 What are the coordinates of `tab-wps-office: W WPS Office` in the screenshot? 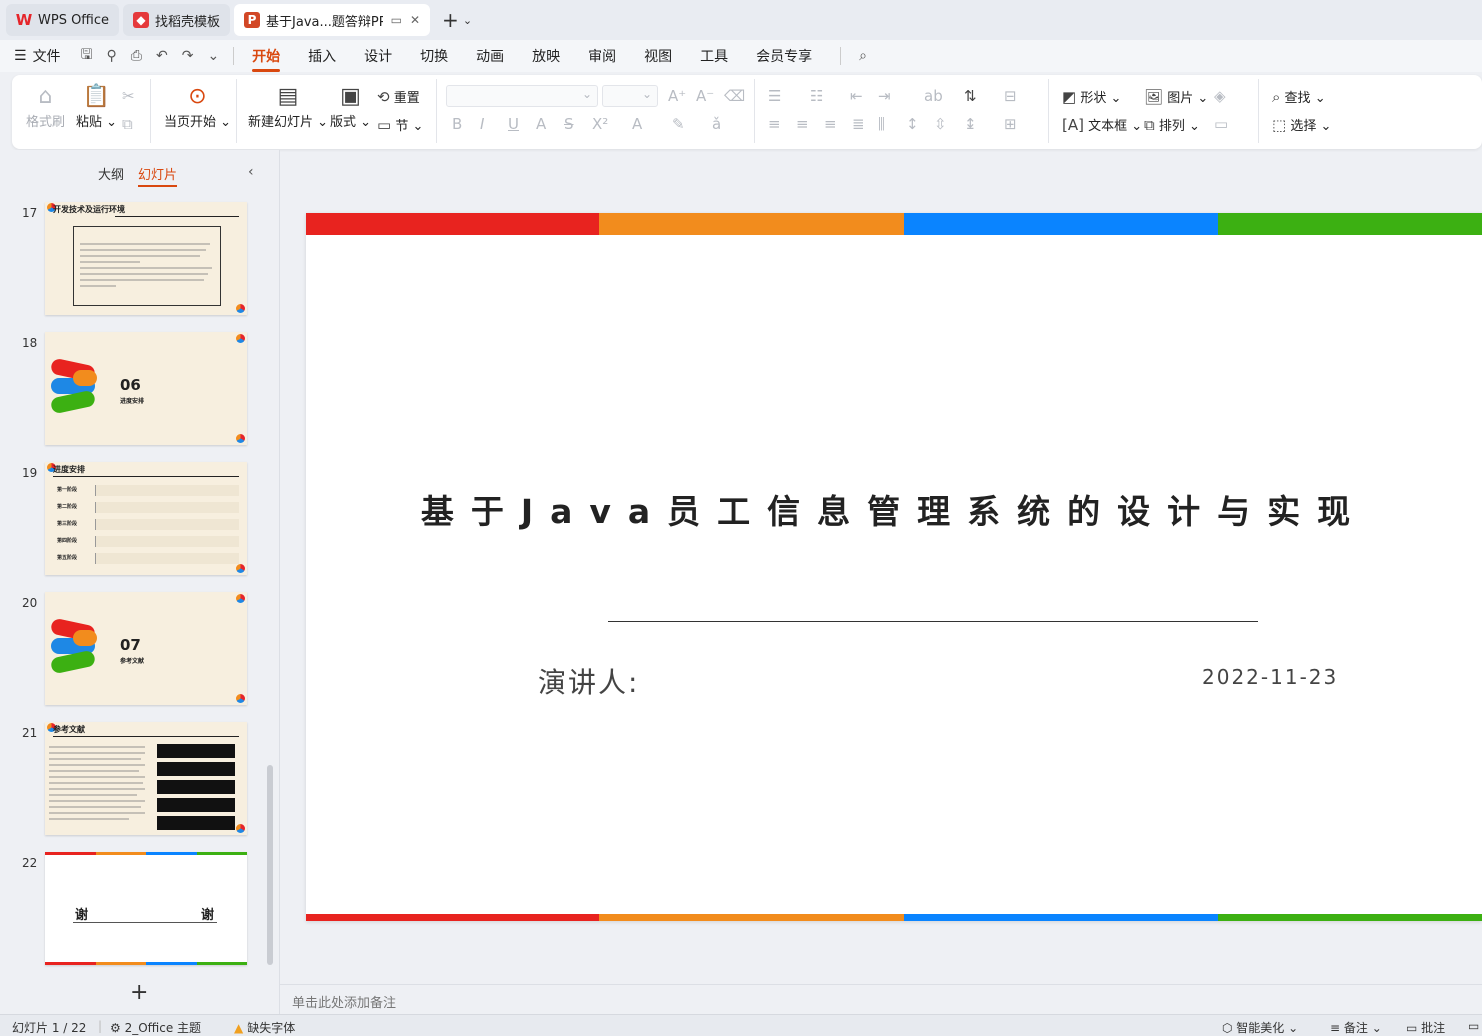 It's located at (63, 20).